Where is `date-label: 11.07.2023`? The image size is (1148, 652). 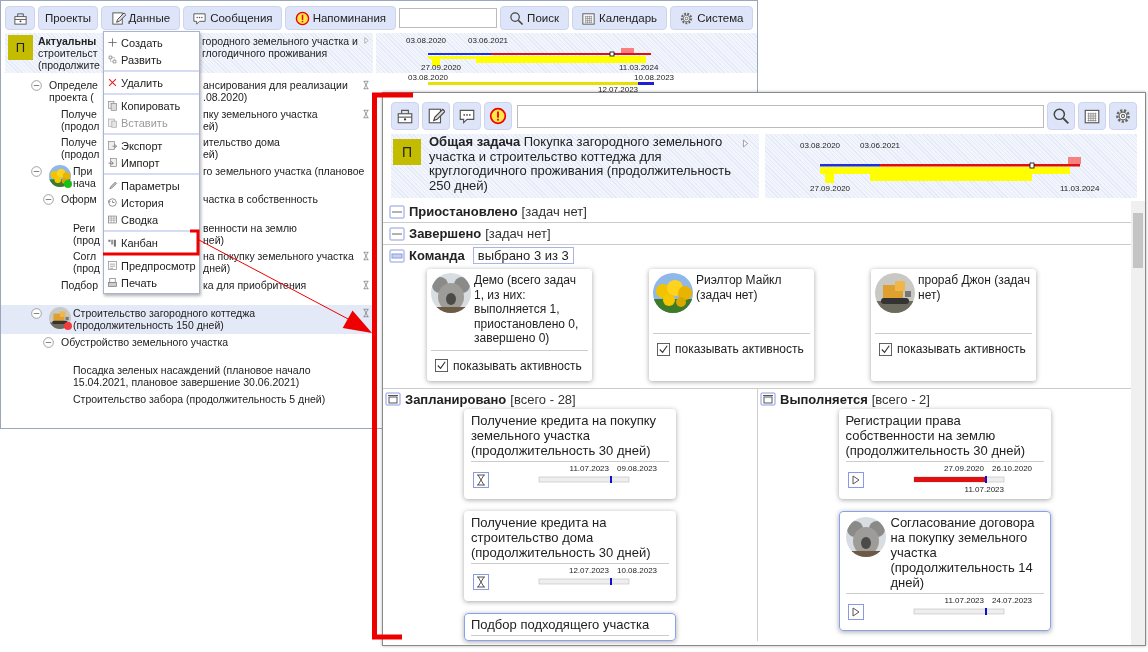 date-label: 11.07.2023 is located at coordinates (984, 489).